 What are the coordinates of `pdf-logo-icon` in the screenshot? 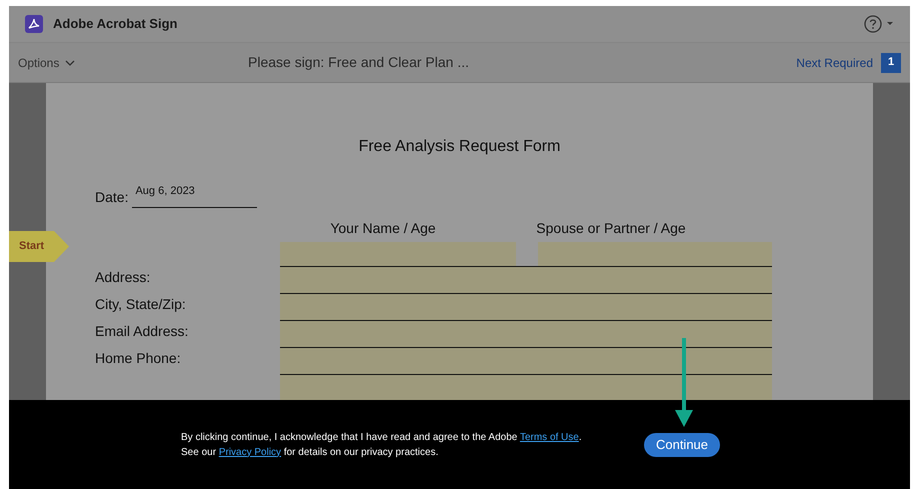 It's located at (34, 24).